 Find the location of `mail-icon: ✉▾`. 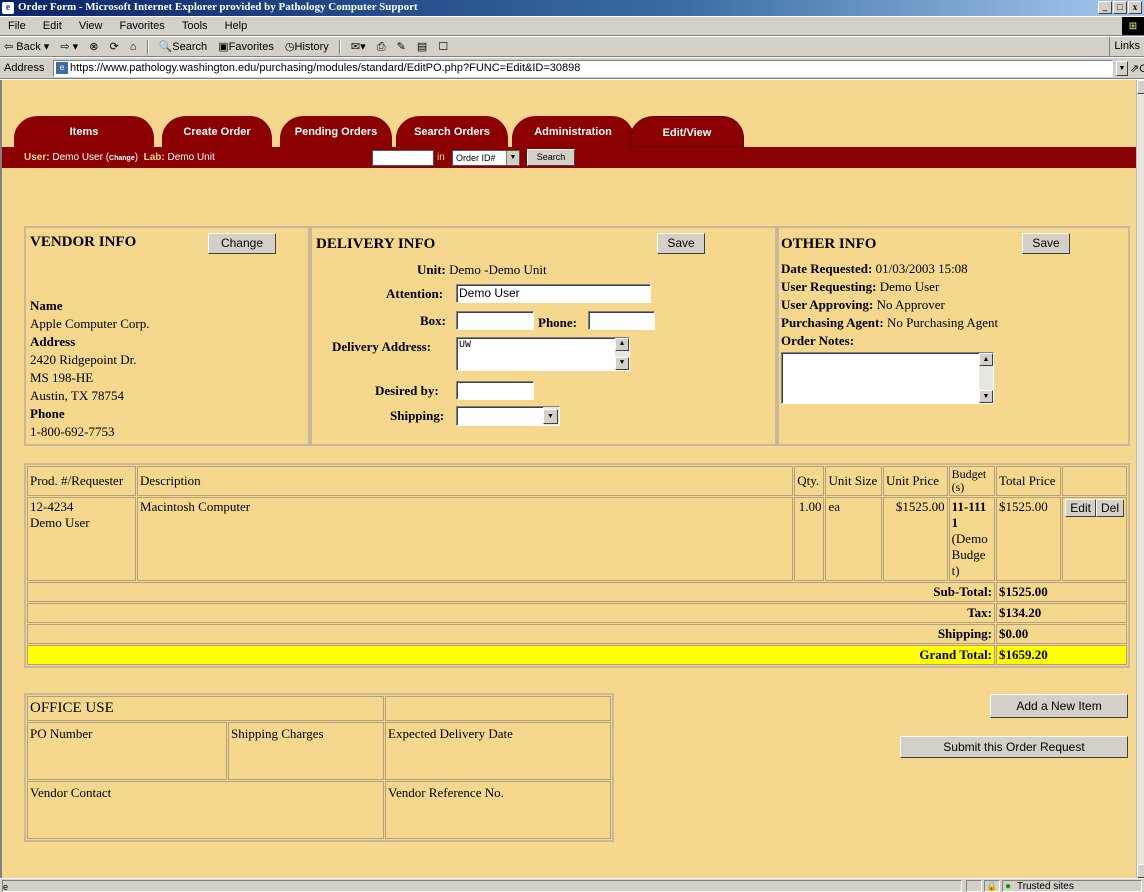

mail-icon: ✉▾ is located at coordinates (358, 45).